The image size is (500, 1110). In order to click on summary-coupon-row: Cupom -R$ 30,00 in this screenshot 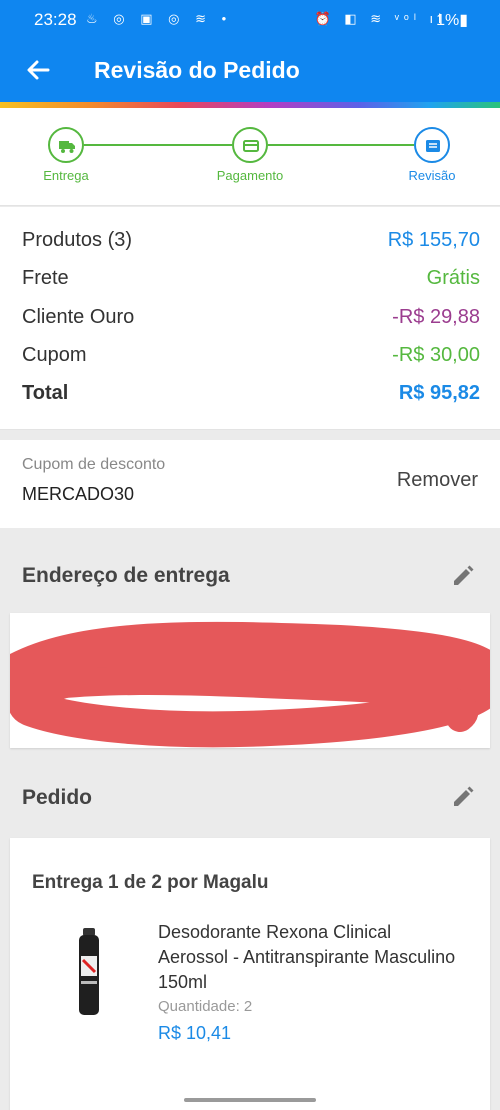, I will do `click(251, 358)`.